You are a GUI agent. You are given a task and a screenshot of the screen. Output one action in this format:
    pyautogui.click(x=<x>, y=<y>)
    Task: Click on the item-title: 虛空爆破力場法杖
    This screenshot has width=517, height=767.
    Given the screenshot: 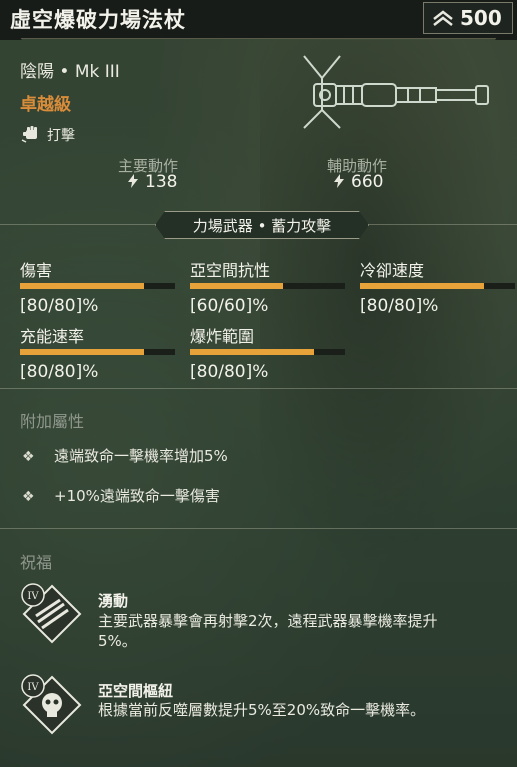 What is the action you would take?
    pyautogui.click(x=98, y=20)
    